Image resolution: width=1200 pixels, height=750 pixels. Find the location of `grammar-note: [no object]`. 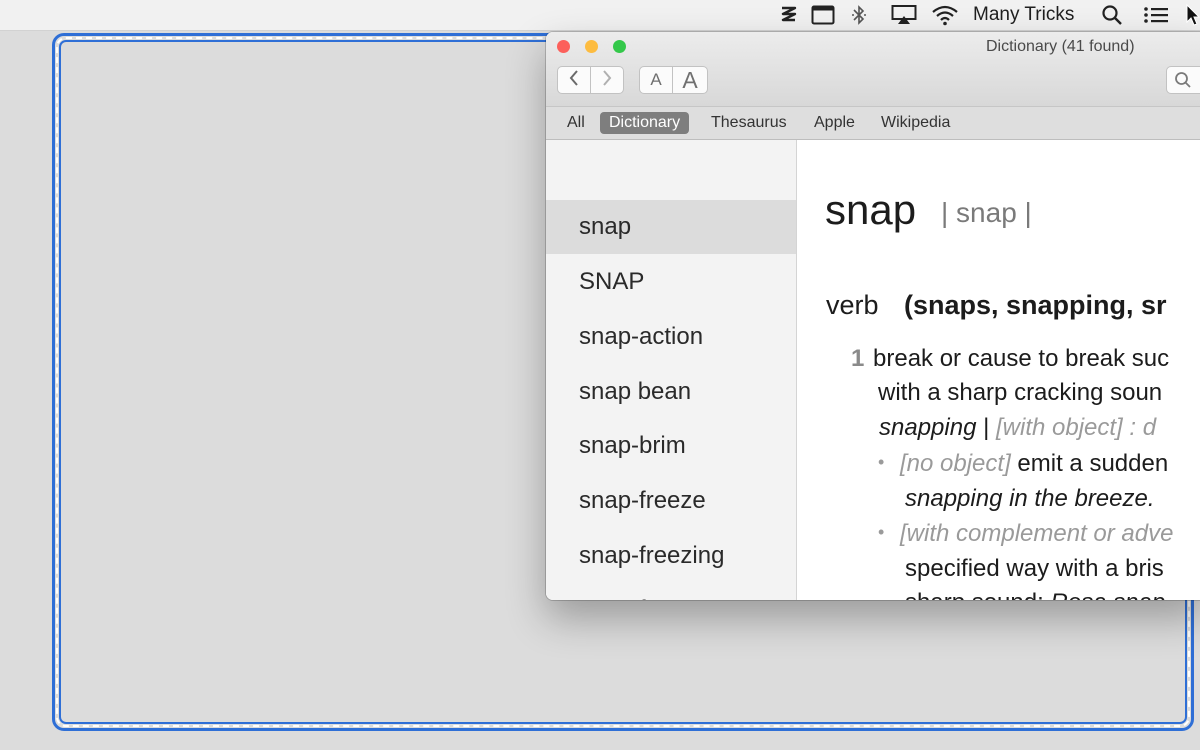

grammar-note: [no object] is located at coordinates (955, 463).